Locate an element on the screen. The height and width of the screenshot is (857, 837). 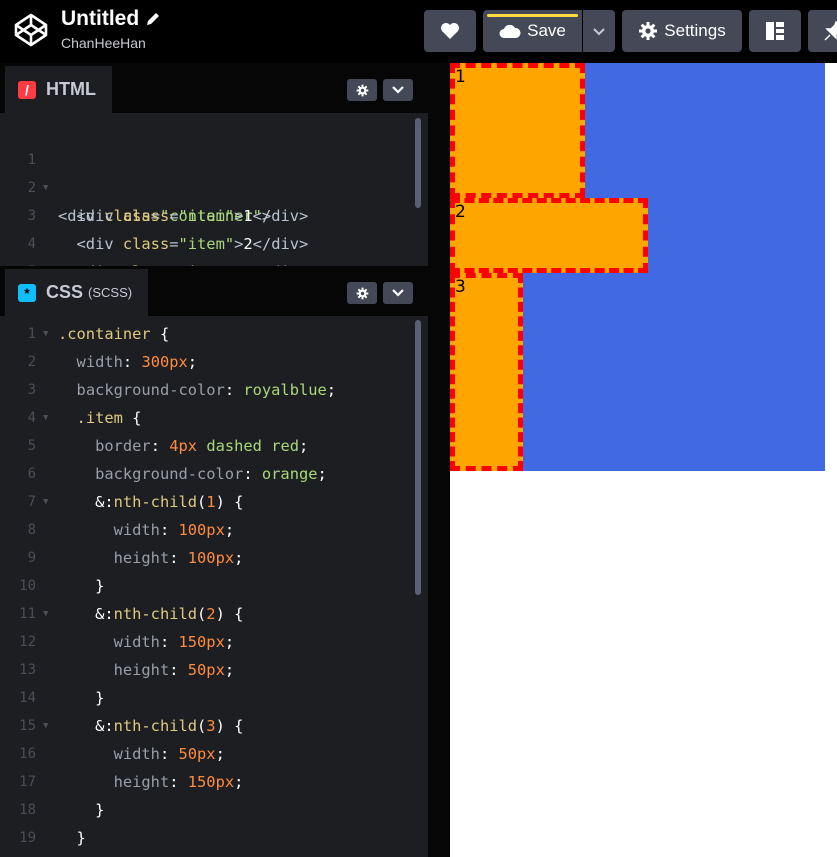
code-line: 3 <div class="item">2</div> is located at coordinates (214, 213).